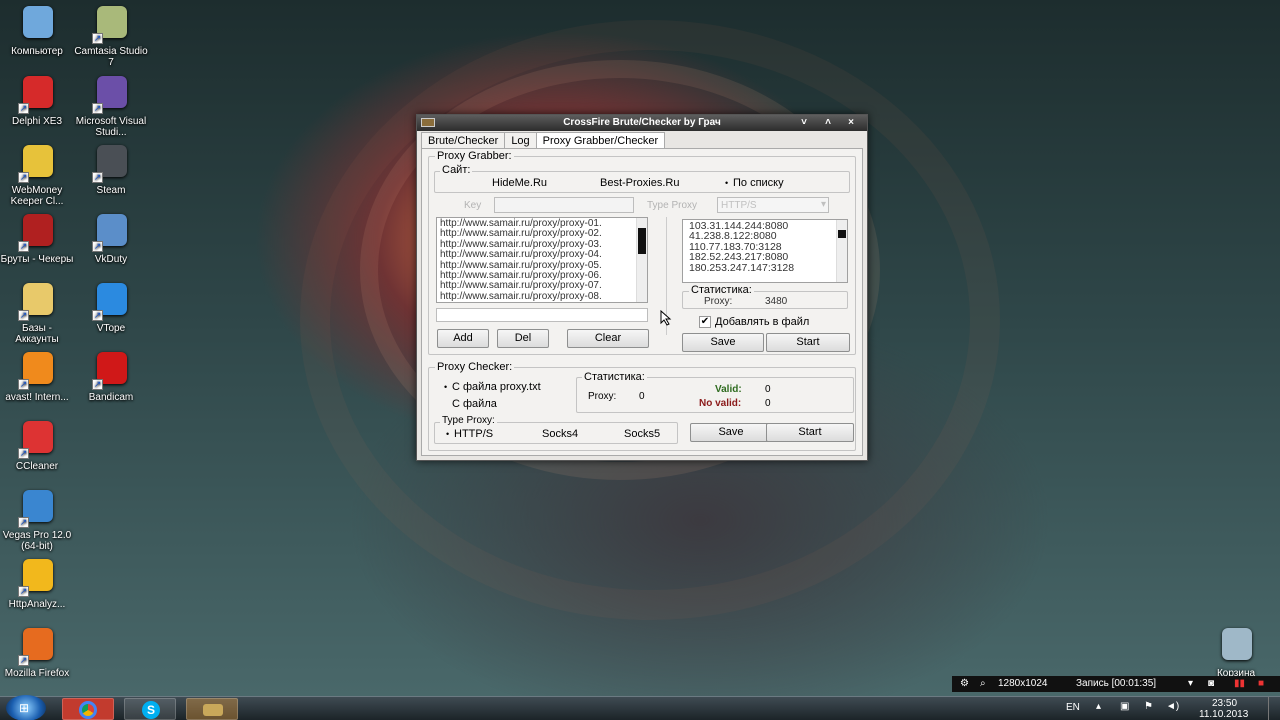 Image resolution: width=1280 pixels, height=720 pixels. What do you see at coordinates (641, 260) in the screenshot?
I see `url-scrollbar` at bounding box center [641, 260].